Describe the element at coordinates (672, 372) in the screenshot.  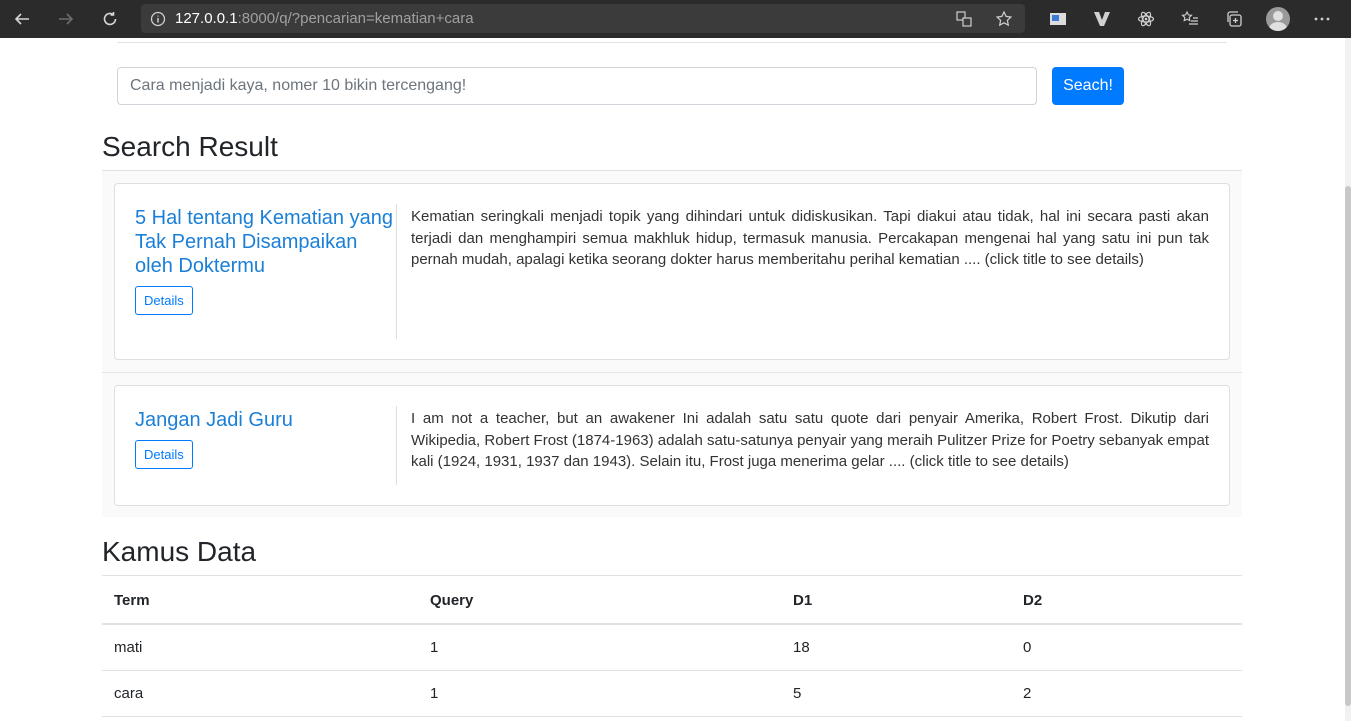
I see `result-separator` at that location.